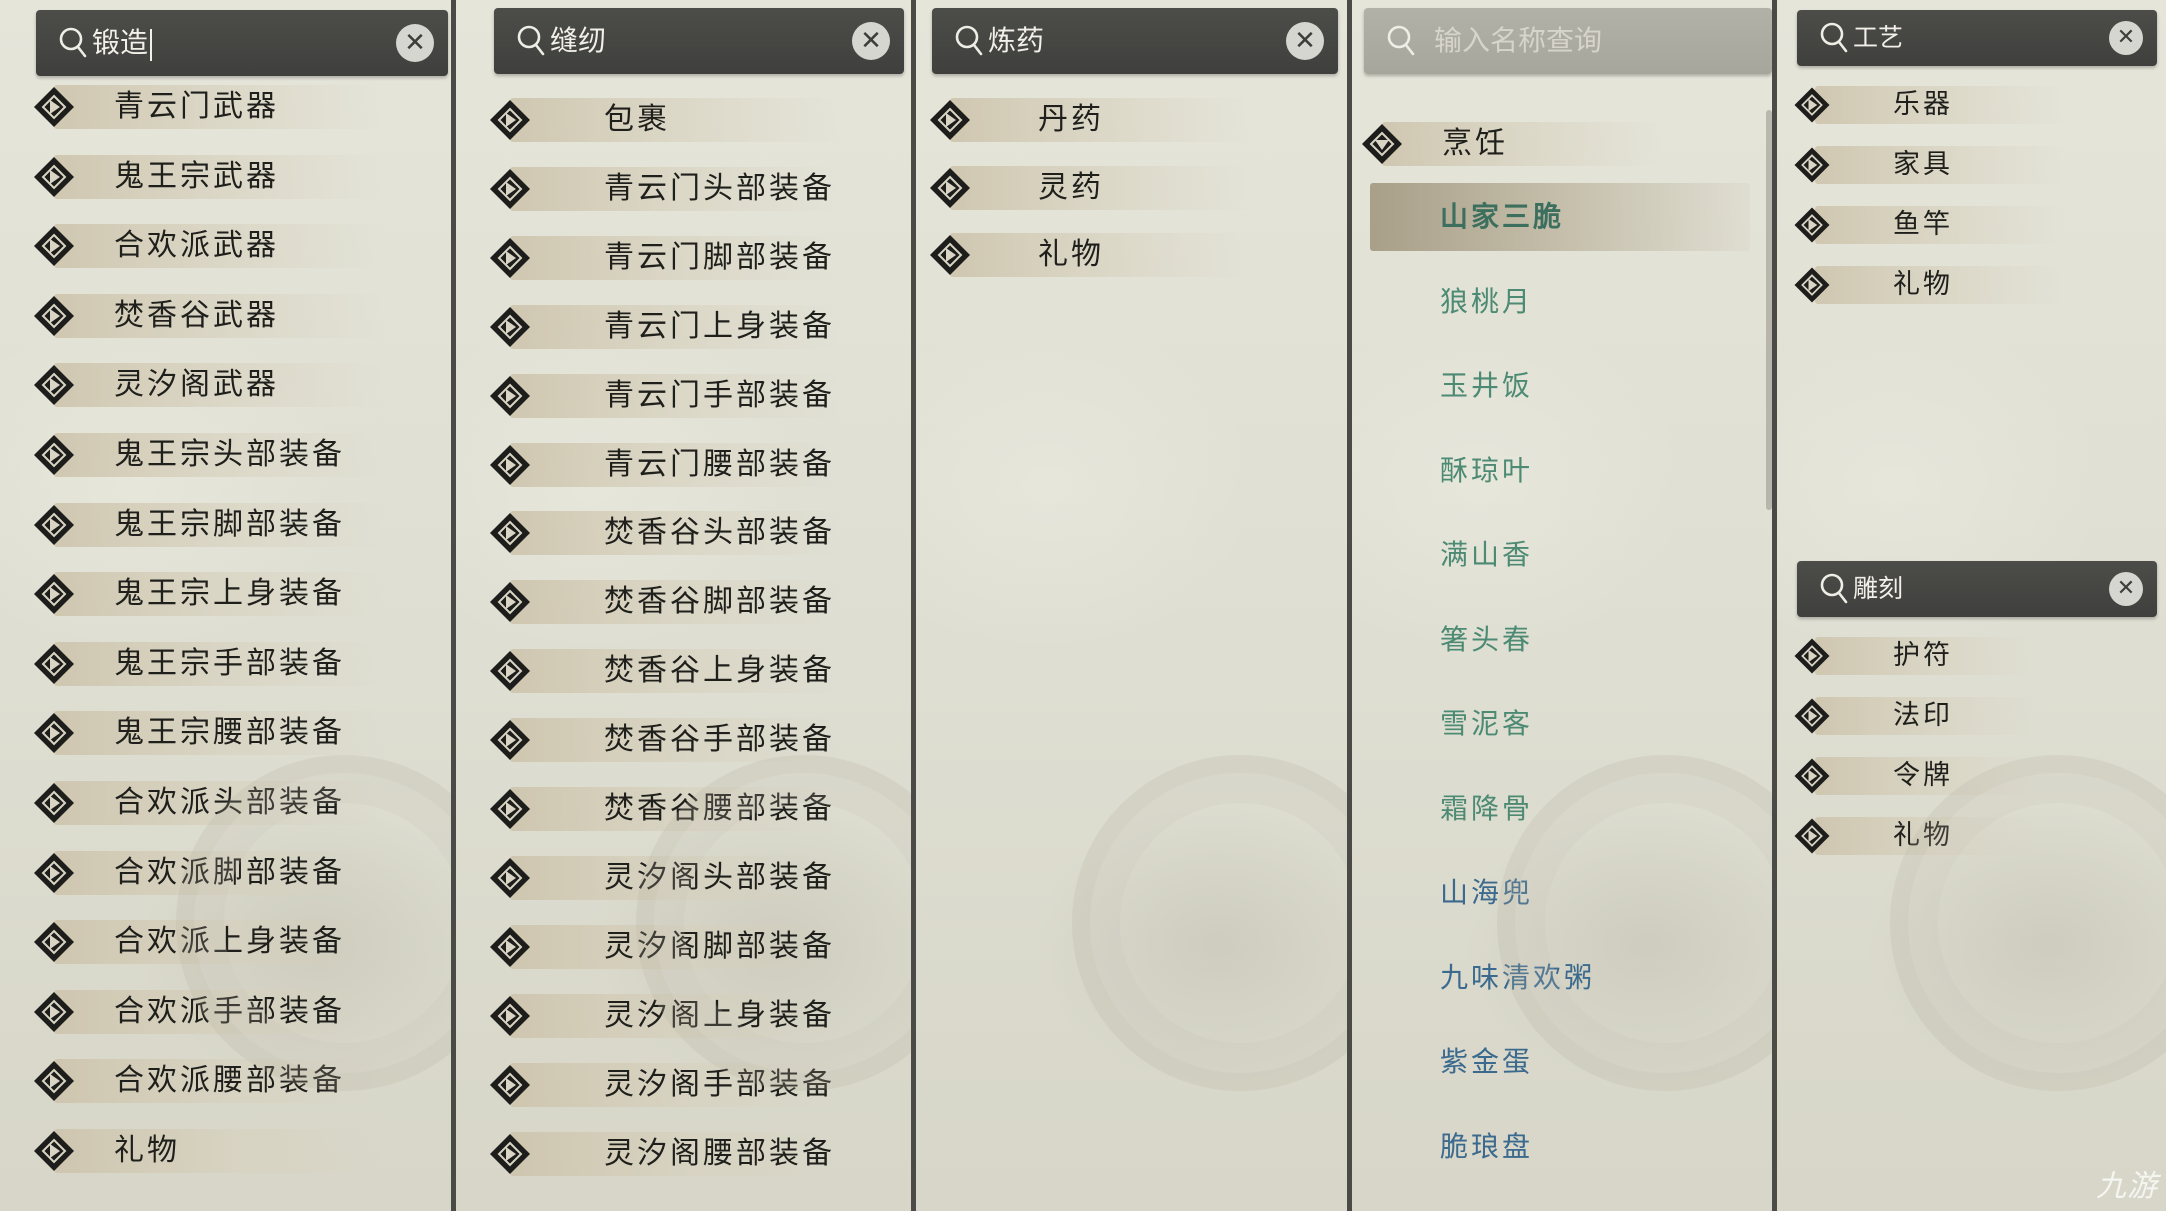 The image size is (2166, 1211). Describe the element at coordinates (671, 1085) in the screenshot. I see `category-item: 灵汐阁手部装备` at that location.